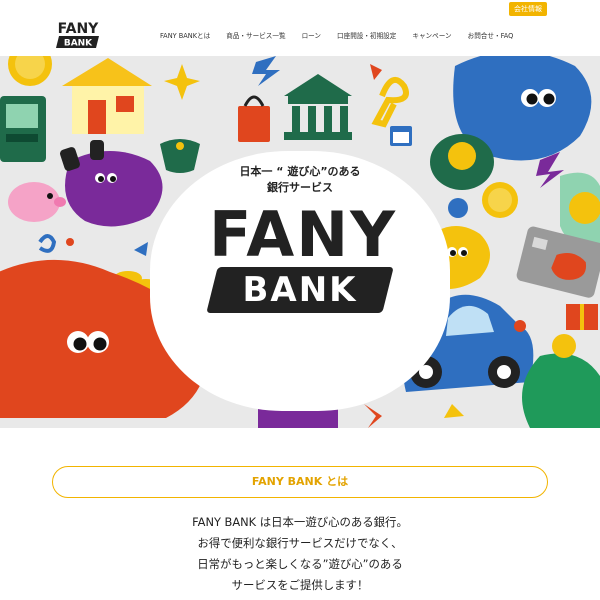 The image size is (600, 600). I want to click on hero-tagline: 日本一 “ 遊び心”のある 銀行サービス, so click(300, 180).